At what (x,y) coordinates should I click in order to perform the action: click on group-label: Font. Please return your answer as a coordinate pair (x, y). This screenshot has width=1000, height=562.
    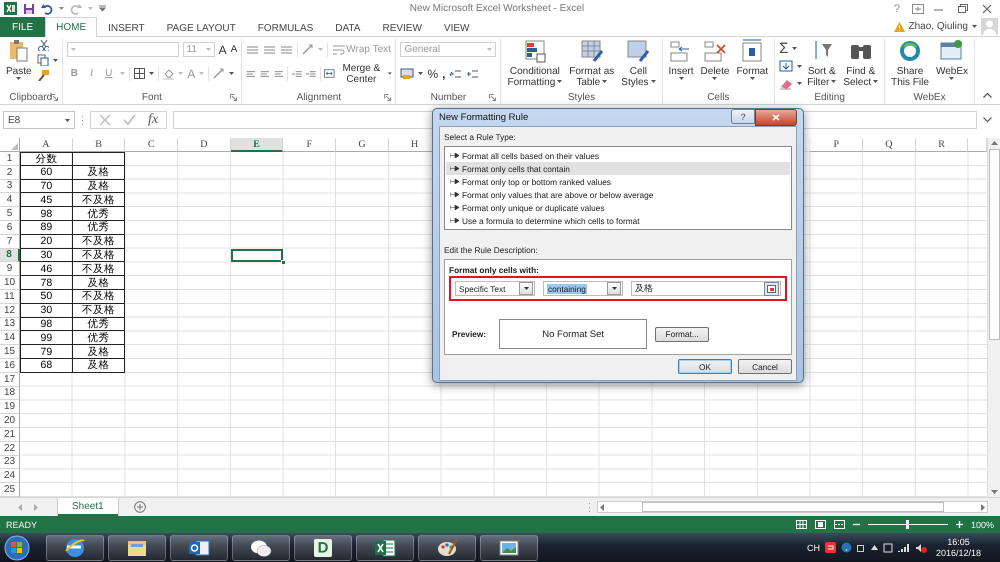
    Looking at the image, I should click on (152, 97).